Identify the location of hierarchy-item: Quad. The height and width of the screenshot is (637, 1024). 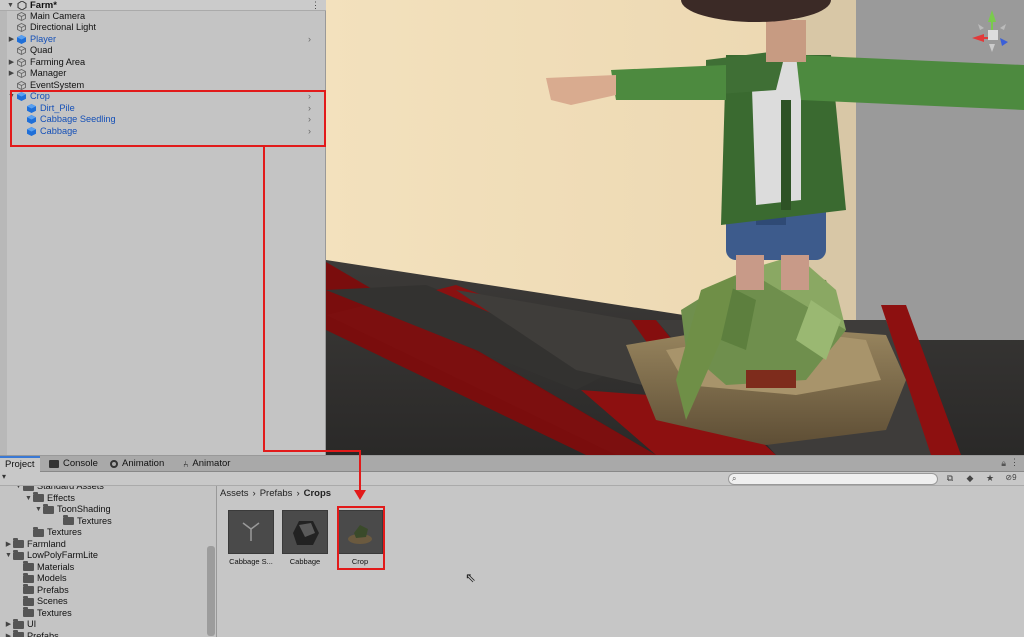
(161, 50).